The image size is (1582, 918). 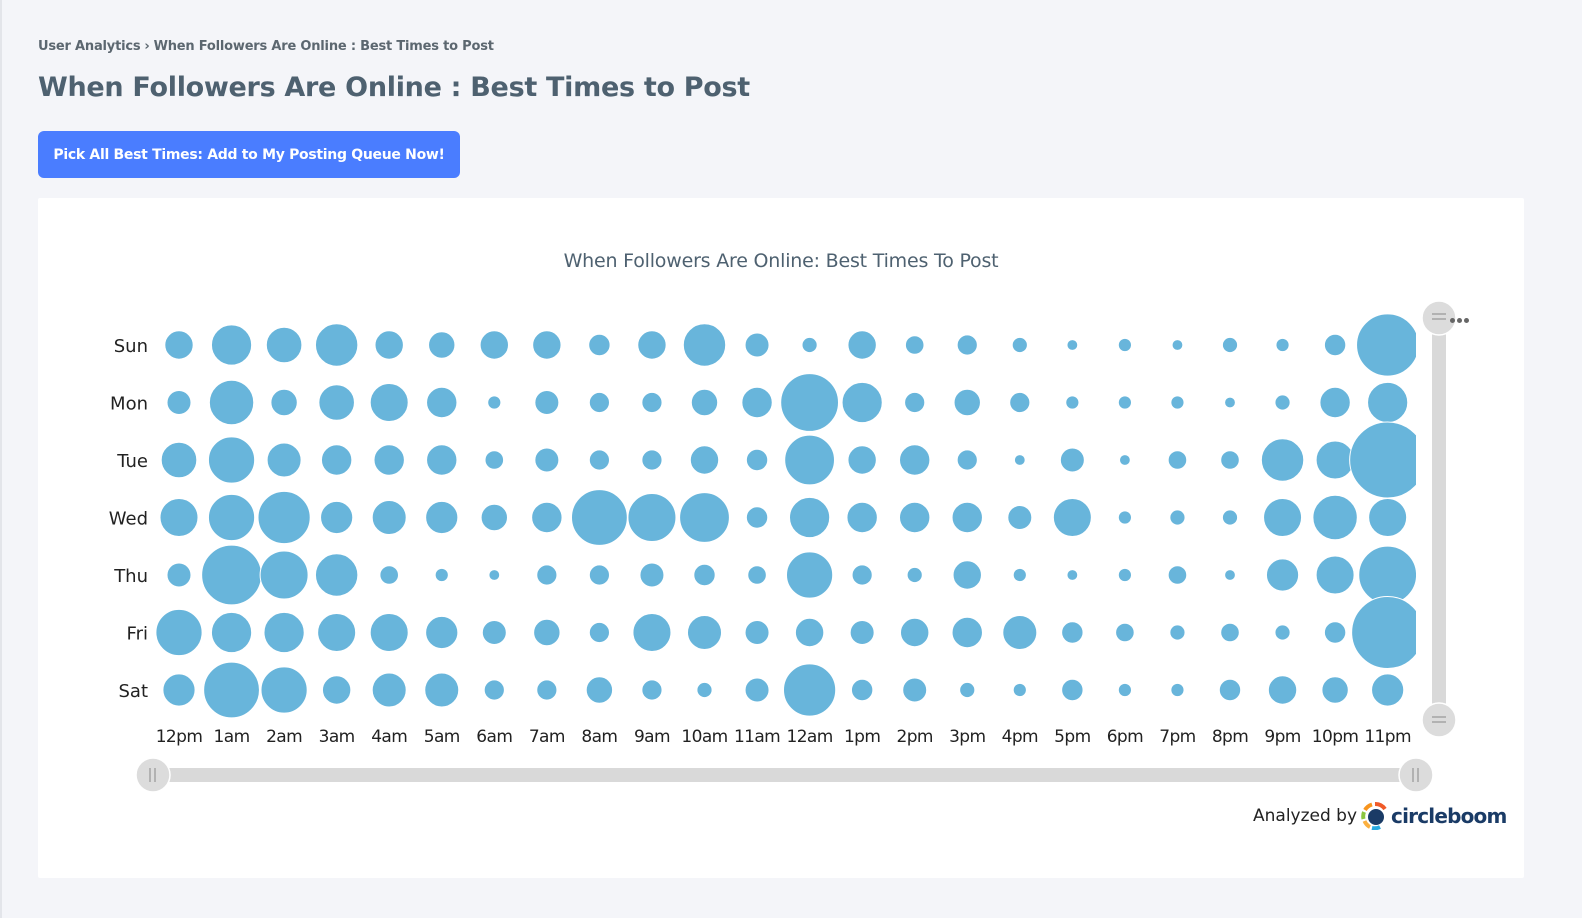 What do you see at coordinates (1125, 632) in the screenshot?
I see `bubble-fri-6pm` at bounding box center [1125, 632].